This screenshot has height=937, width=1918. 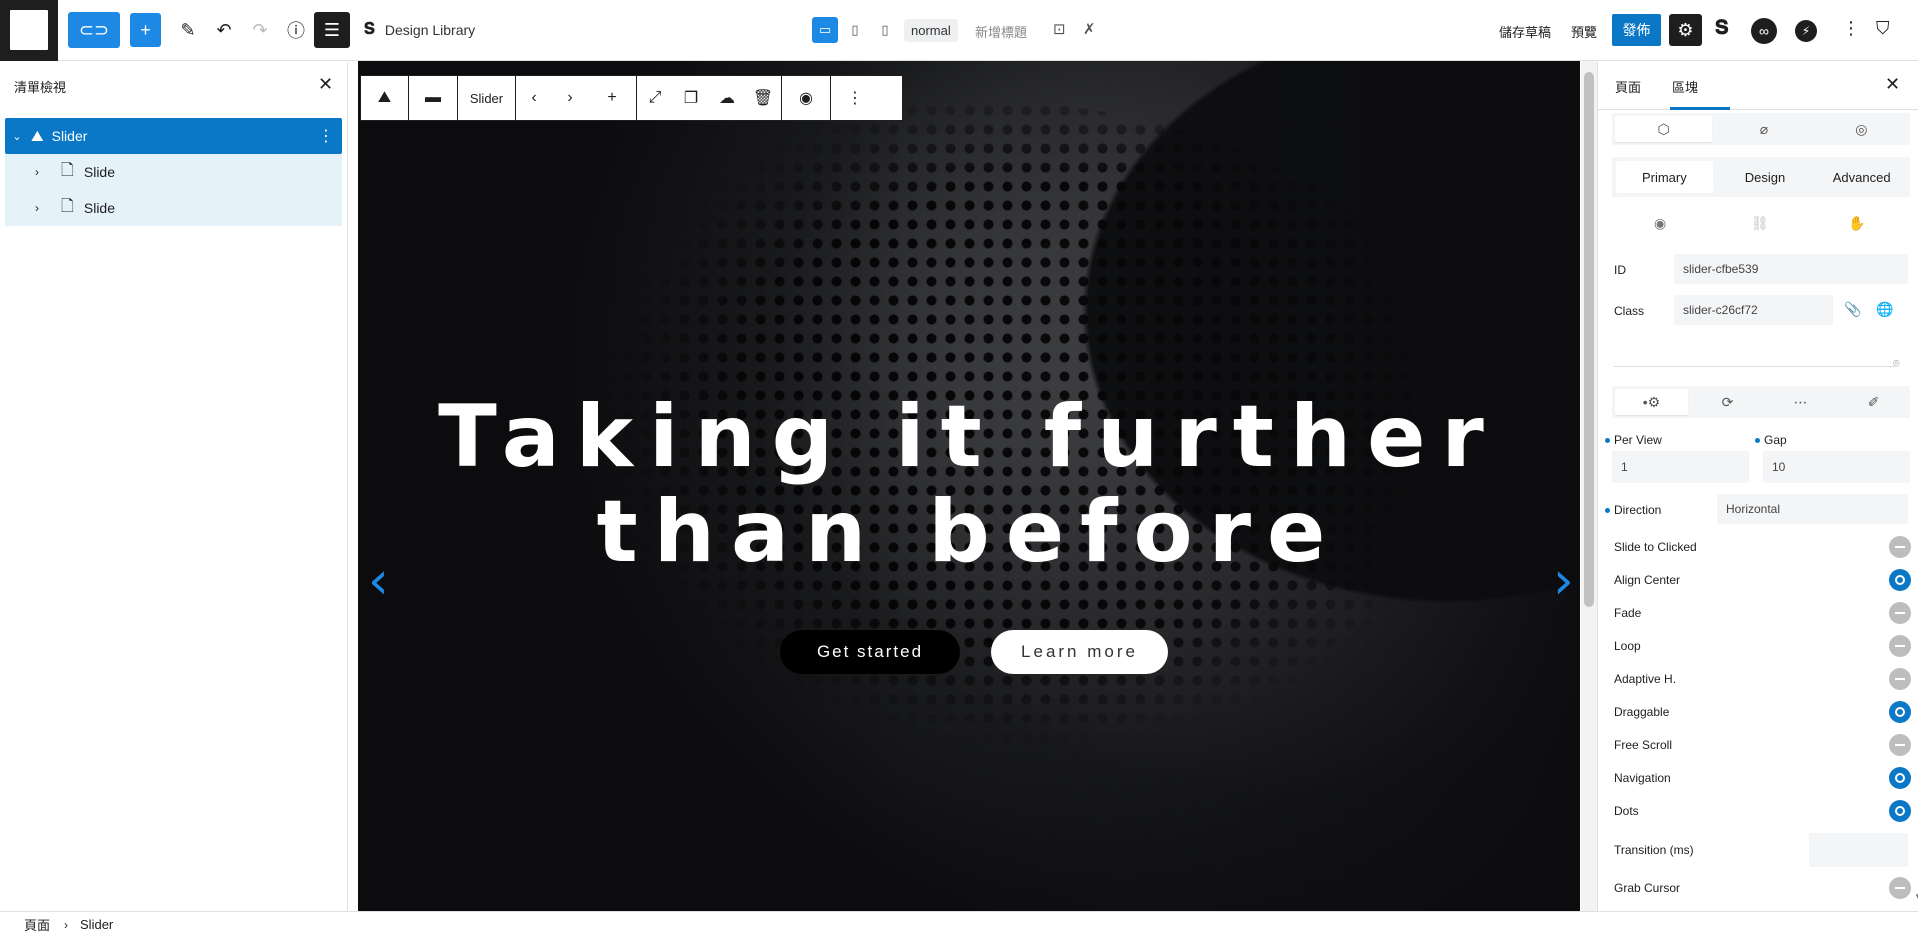 What do you see at coordinates (1059, 29) in the screenshot?
I see `screenshot-icon: ⊡` at bounding box center [1059, 29].